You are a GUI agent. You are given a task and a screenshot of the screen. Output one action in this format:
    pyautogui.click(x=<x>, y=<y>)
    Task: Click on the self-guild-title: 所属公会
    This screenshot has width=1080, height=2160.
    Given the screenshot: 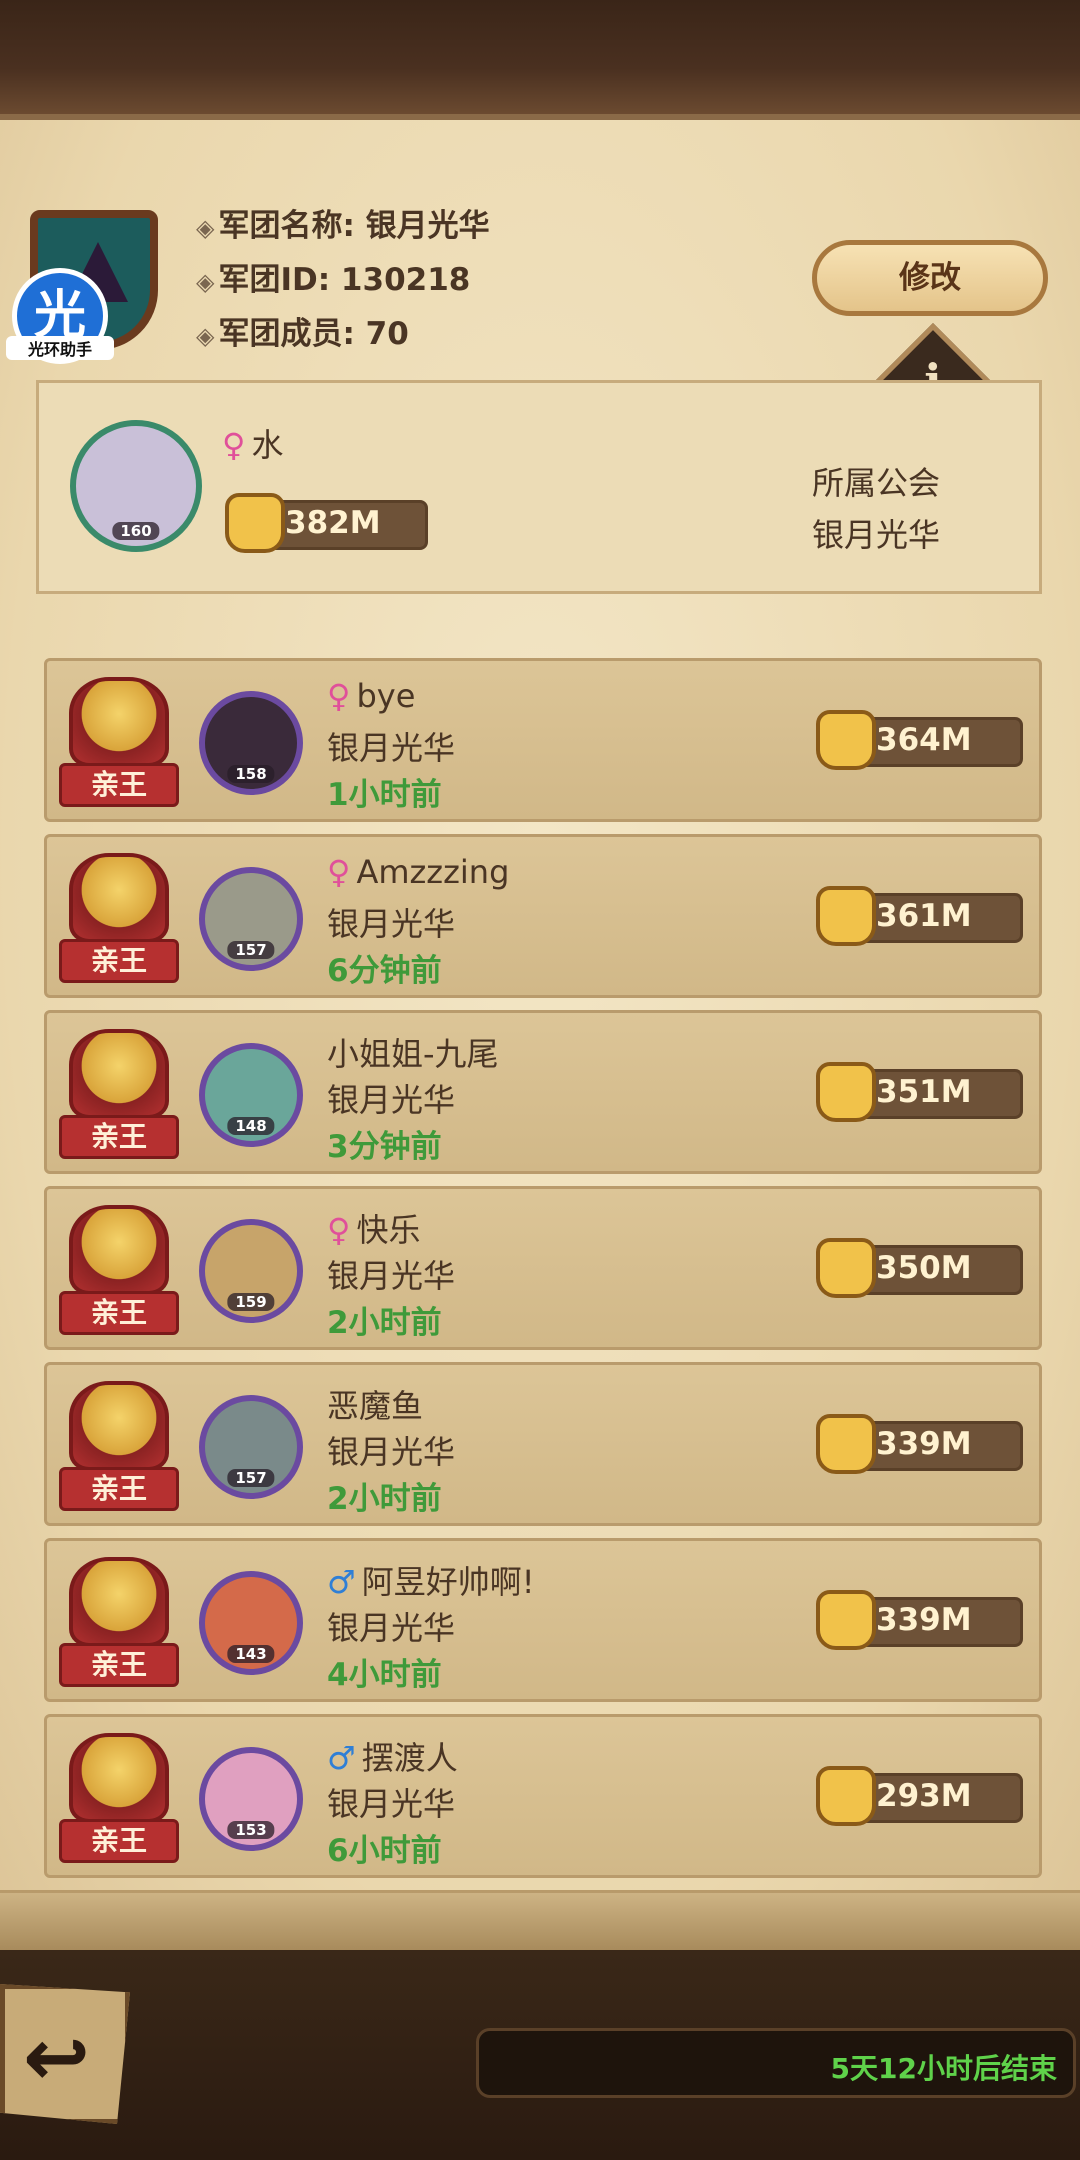 What is the action you would take?
    pyautogui.click(x=876, y=483)
    